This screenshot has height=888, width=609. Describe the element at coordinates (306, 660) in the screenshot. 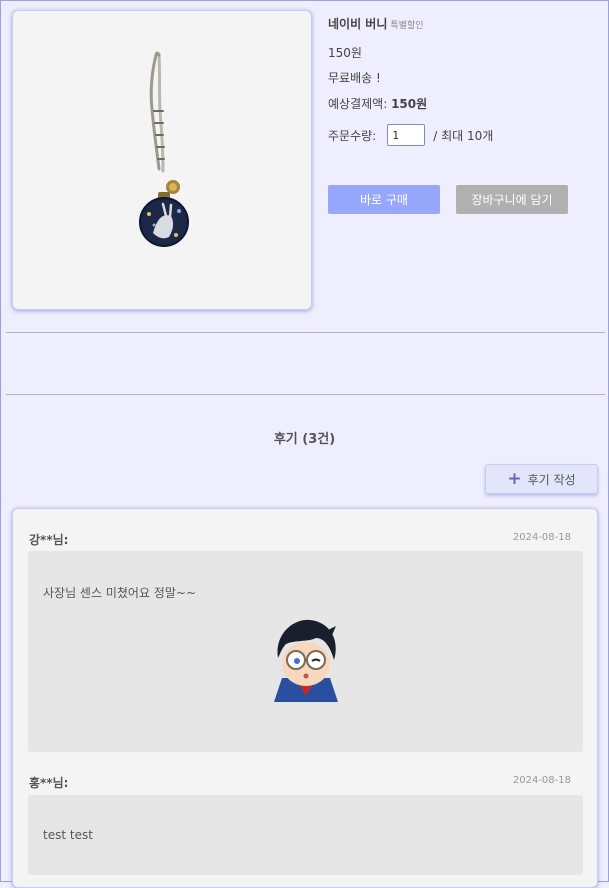

I see `review-photo` at that location.